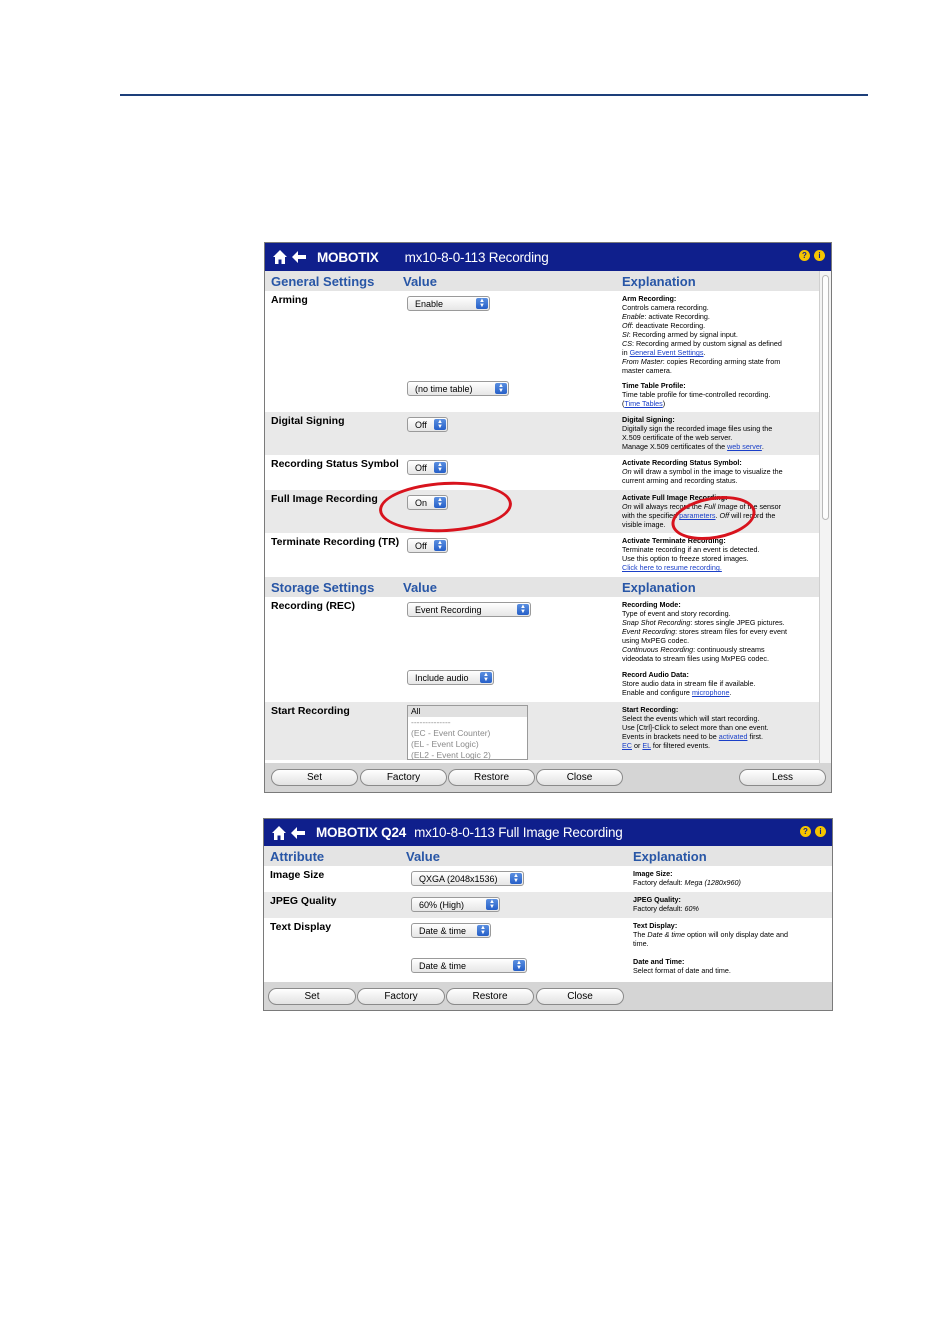 Image resolution: width=933 pixels, height=1324 pixels. What do you see at coordinates (666, 904) in the screenshot?
I see `jpeg-quality-explanation: JPEG Quality: Factory default: 60%` at bounding box center [666, 904].